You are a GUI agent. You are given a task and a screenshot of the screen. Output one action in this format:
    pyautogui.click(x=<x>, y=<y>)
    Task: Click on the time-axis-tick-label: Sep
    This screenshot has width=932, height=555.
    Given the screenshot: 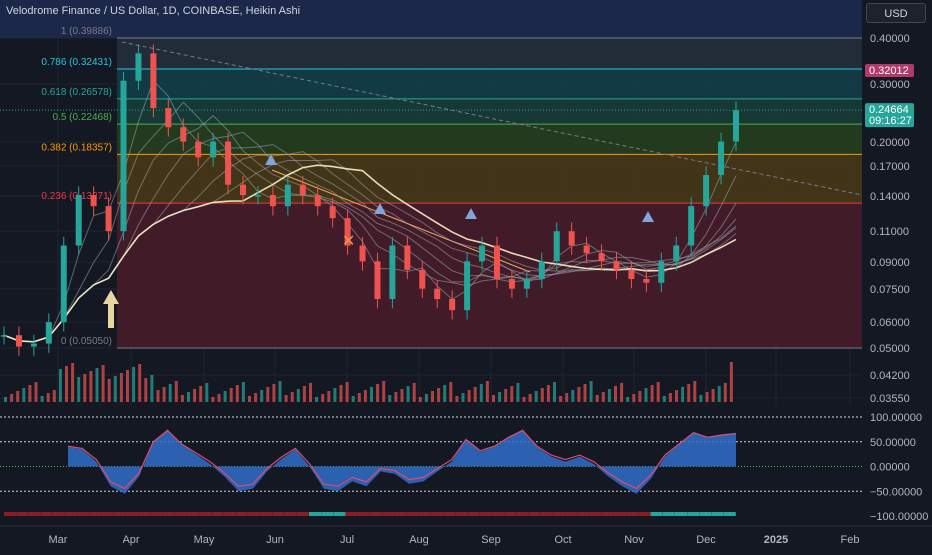 What is the action you would take?
    pyautogui.click(x=491, y=540)
    